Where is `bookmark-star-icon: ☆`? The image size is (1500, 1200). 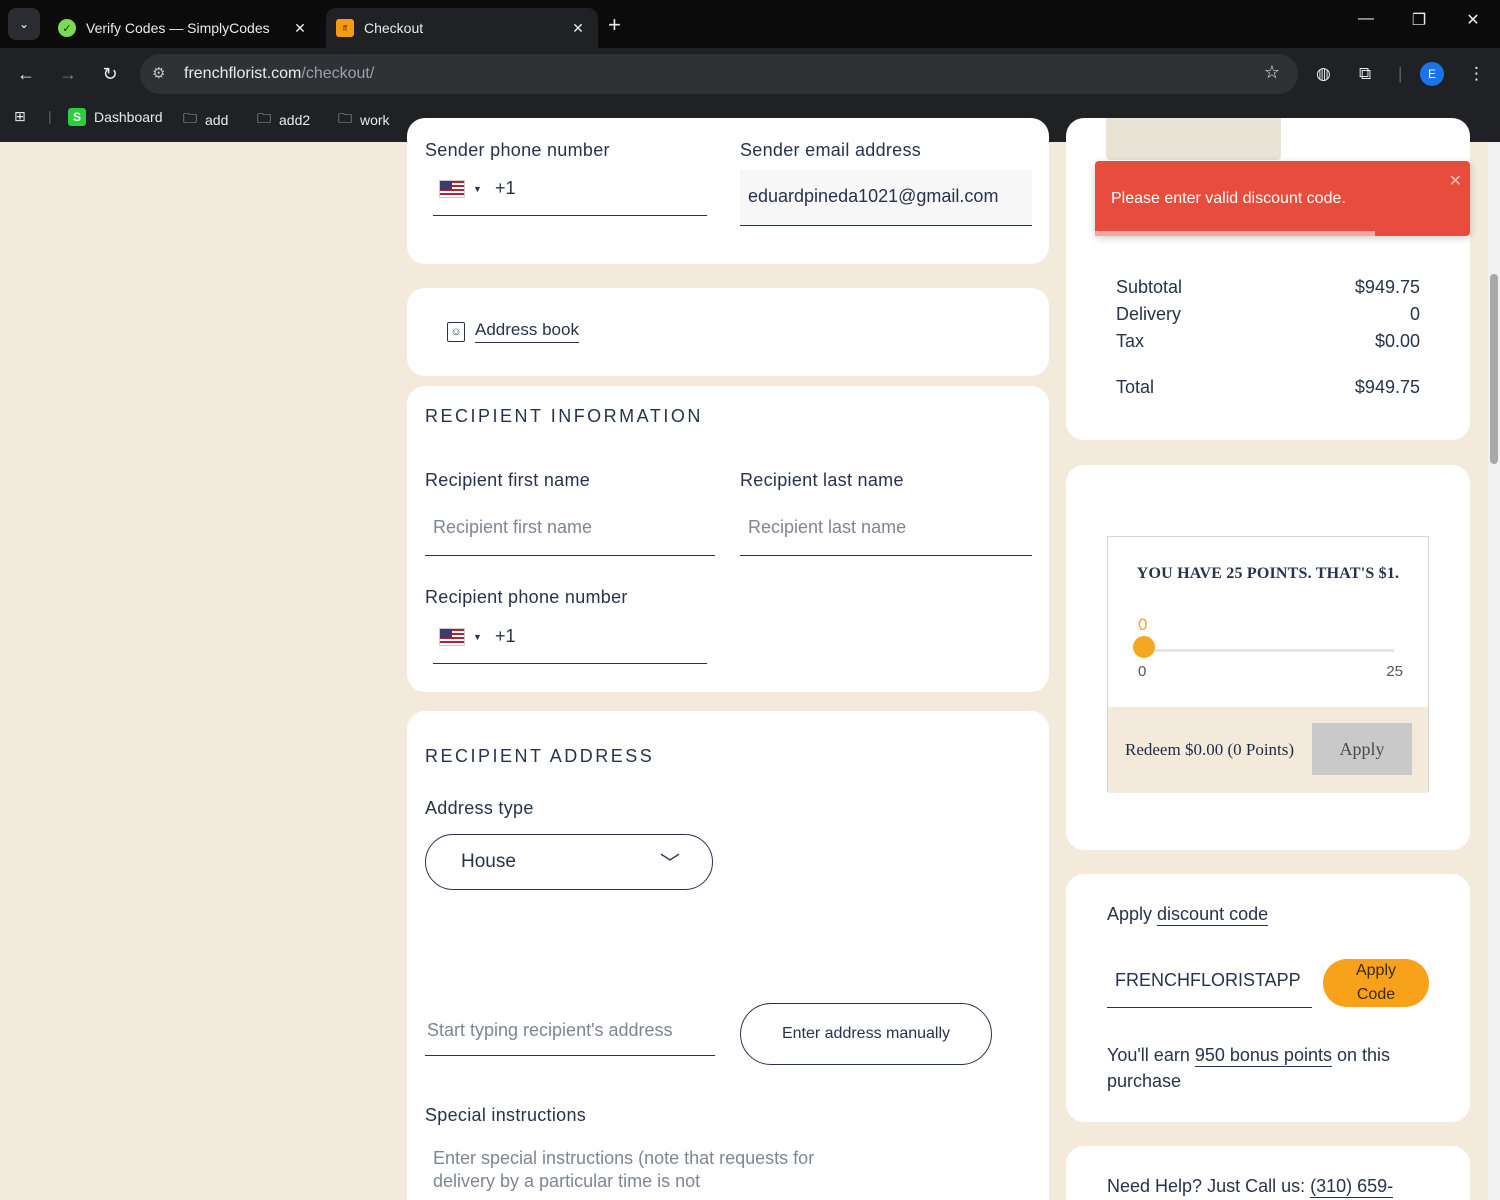
bookmark-star-icon: ☆ is located at coordinates (1272, 72).